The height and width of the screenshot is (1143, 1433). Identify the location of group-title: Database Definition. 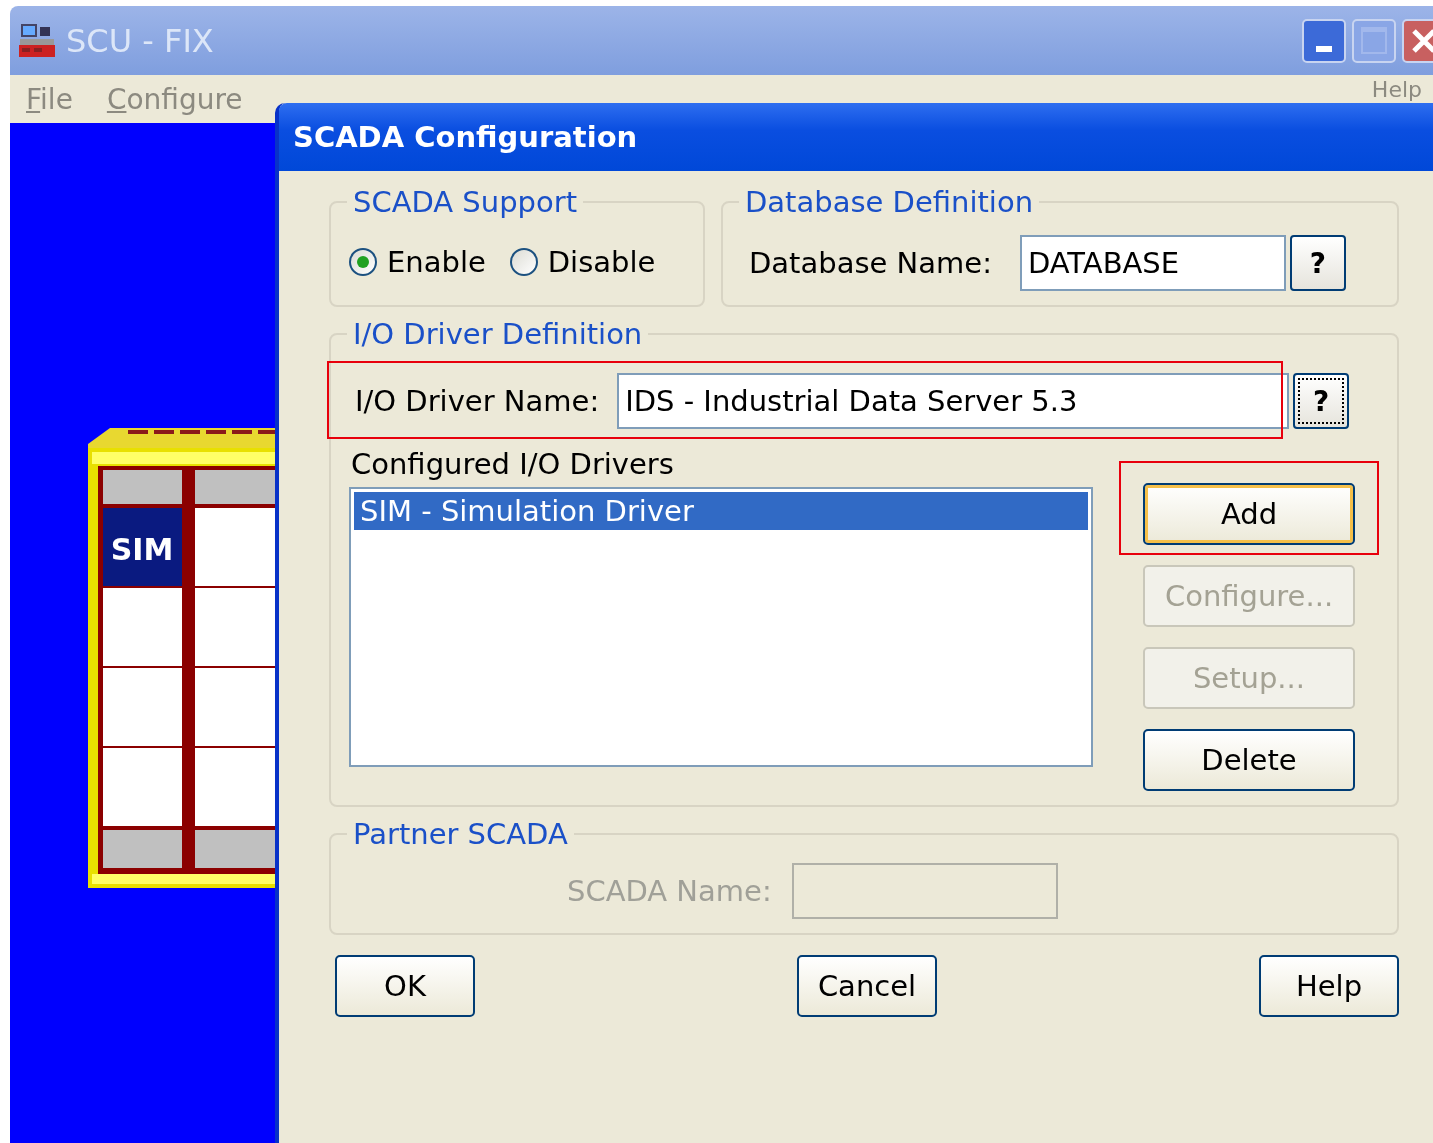
(889, 202).